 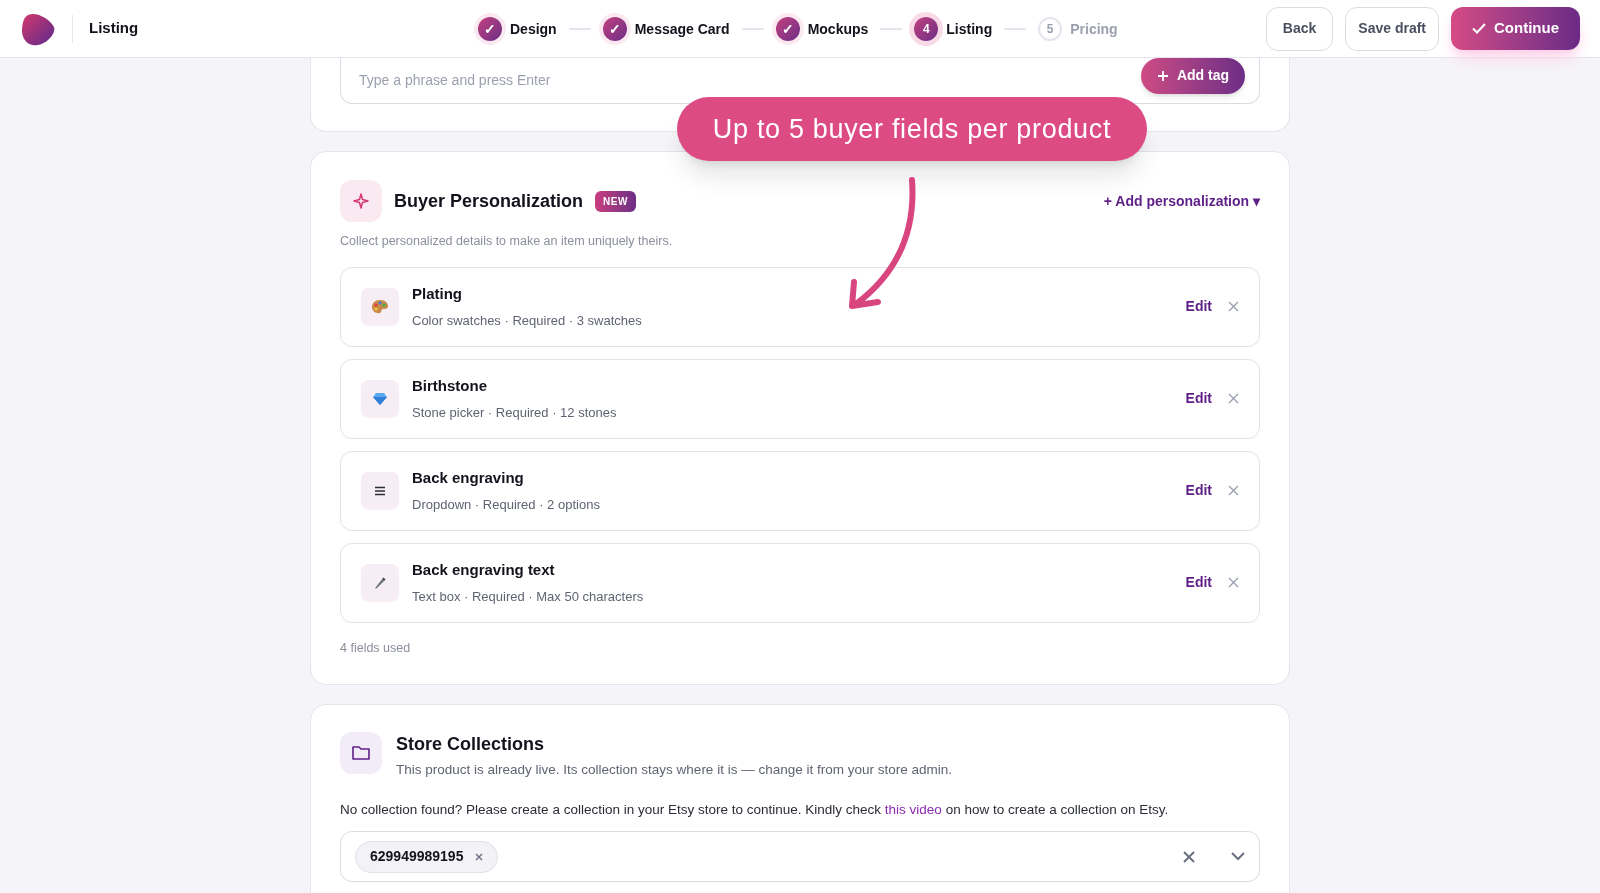 What do you see at coordinates (1181, 201) in the screenshot?
I see `add-personalization-link: + Add personalization ▾` at bounding box center [1181, 201].